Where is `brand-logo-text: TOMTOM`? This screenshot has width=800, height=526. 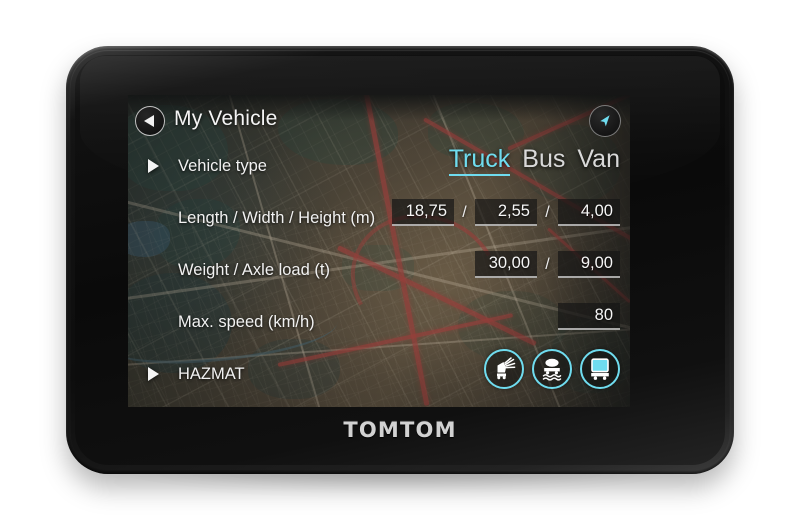 brand-logo-text: TOMTOM is located at coordinates (400, 430).